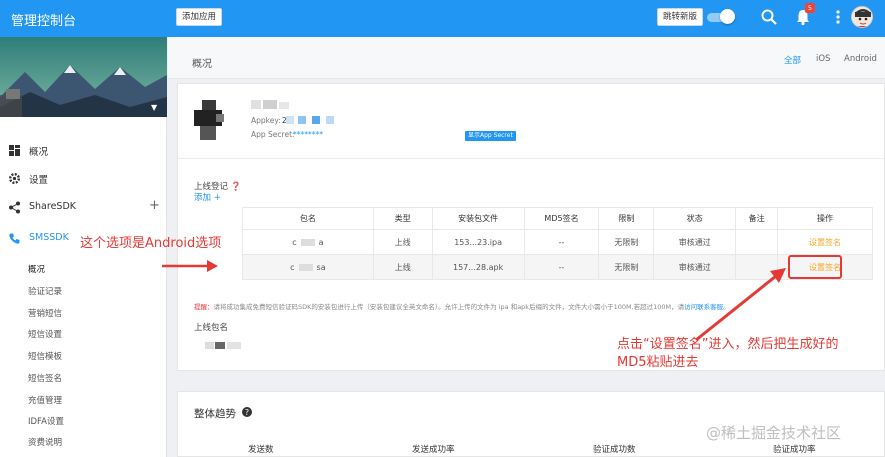 The image size is (885, 457). What do you see at coordinates (199, 17) in the screenshot?
I see `add-app-button: 添加应用` at bounding box center [199, 17].